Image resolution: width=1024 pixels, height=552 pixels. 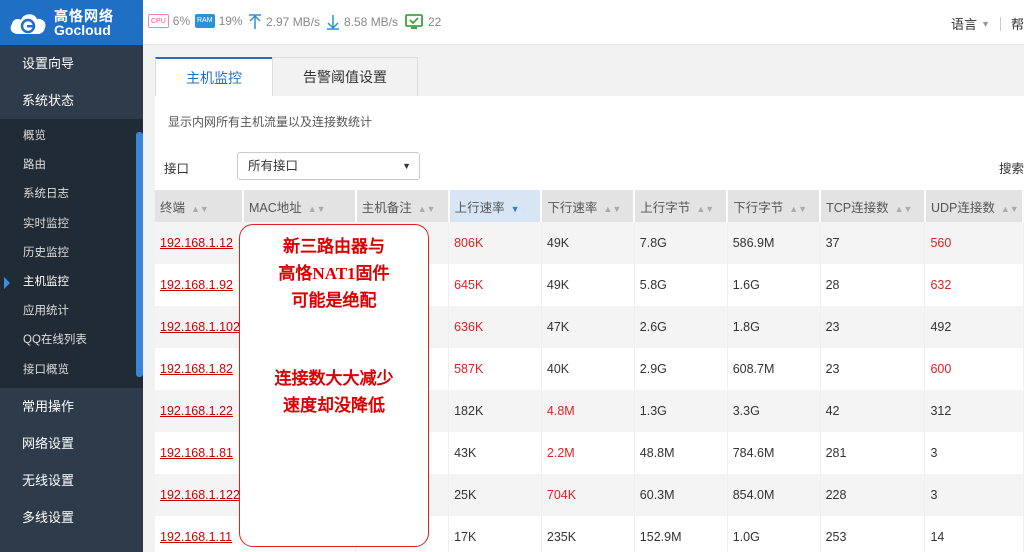 I want to click on interface-select: 所有接口 ▼, so click(x=328, y=166).